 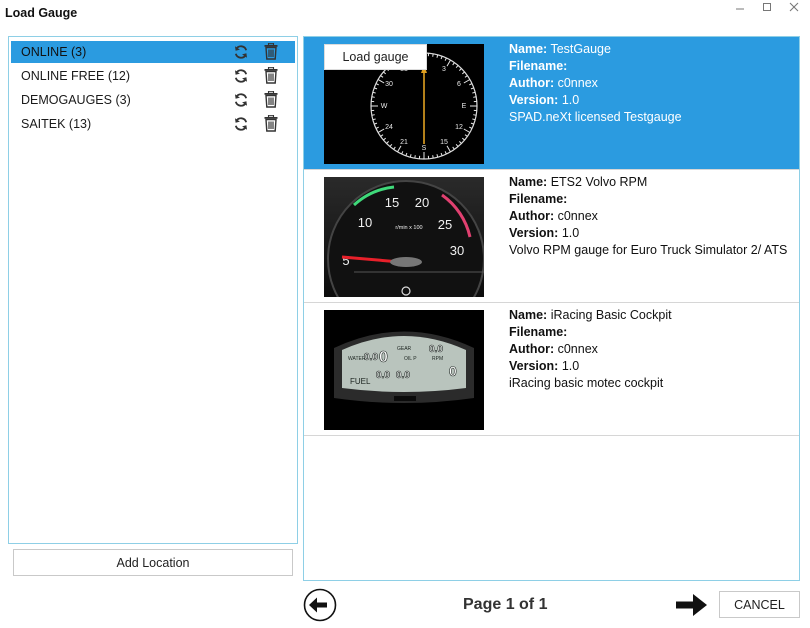 I want to click on compass-label: 24, so click(x=389, y=127).